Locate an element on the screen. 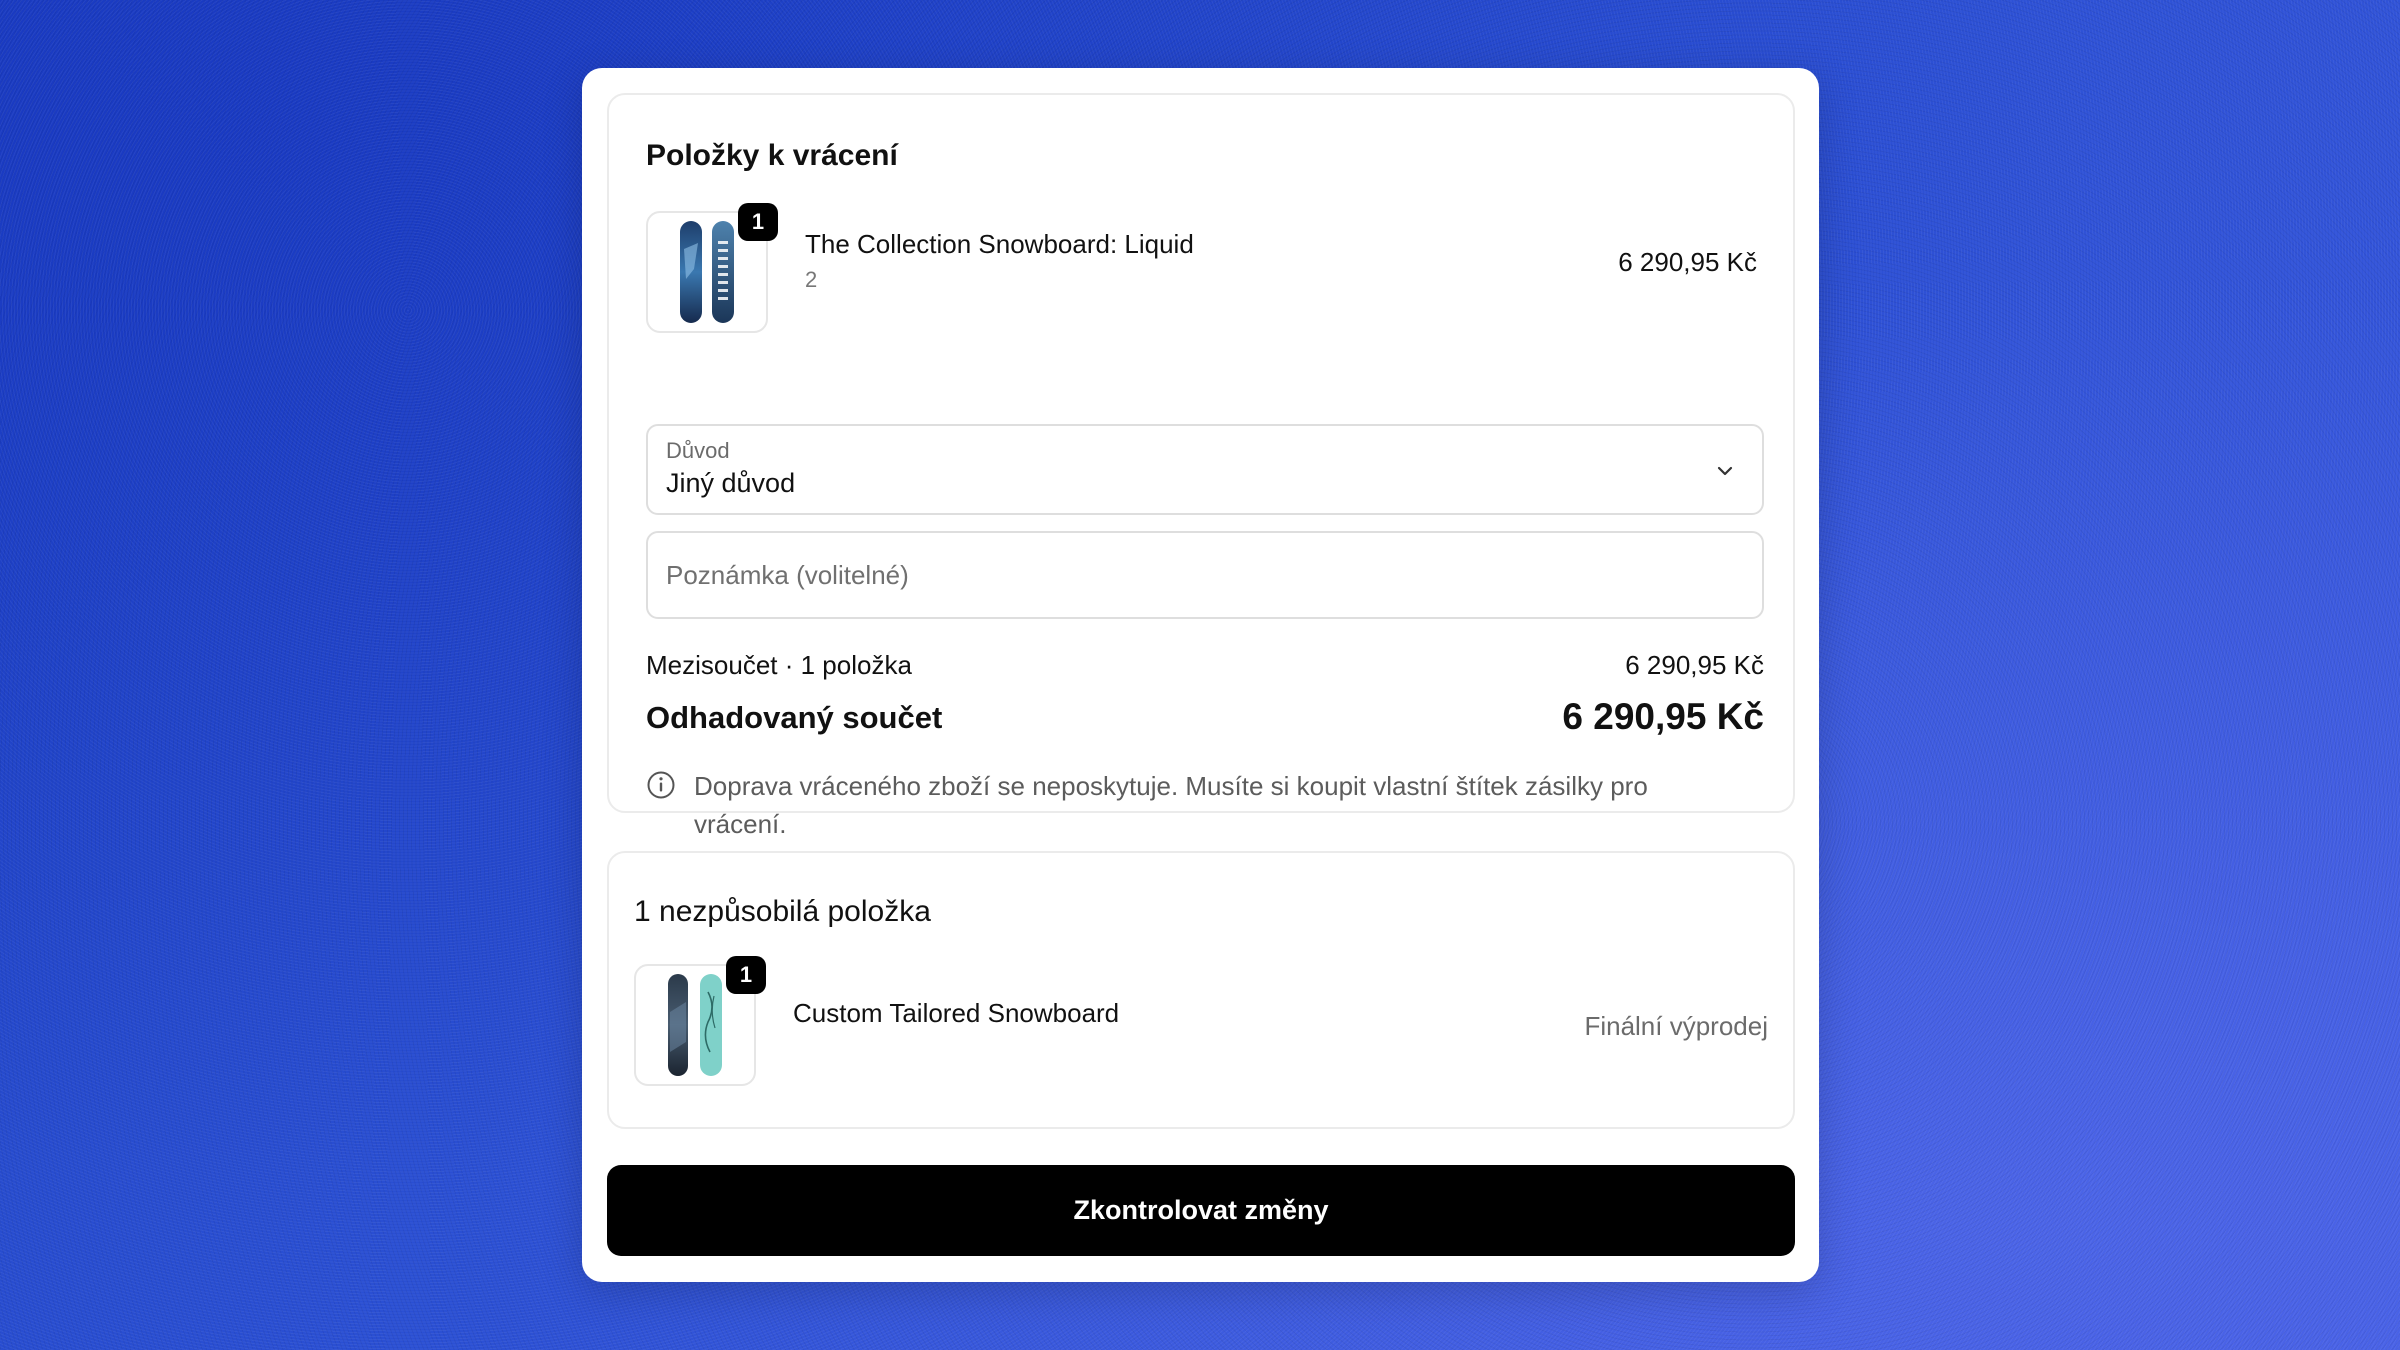 Image resolution: width=2400 pixels, height=1350 pixels. product-price: 6 290,95 Kč is located at coordinates (1687, 262).